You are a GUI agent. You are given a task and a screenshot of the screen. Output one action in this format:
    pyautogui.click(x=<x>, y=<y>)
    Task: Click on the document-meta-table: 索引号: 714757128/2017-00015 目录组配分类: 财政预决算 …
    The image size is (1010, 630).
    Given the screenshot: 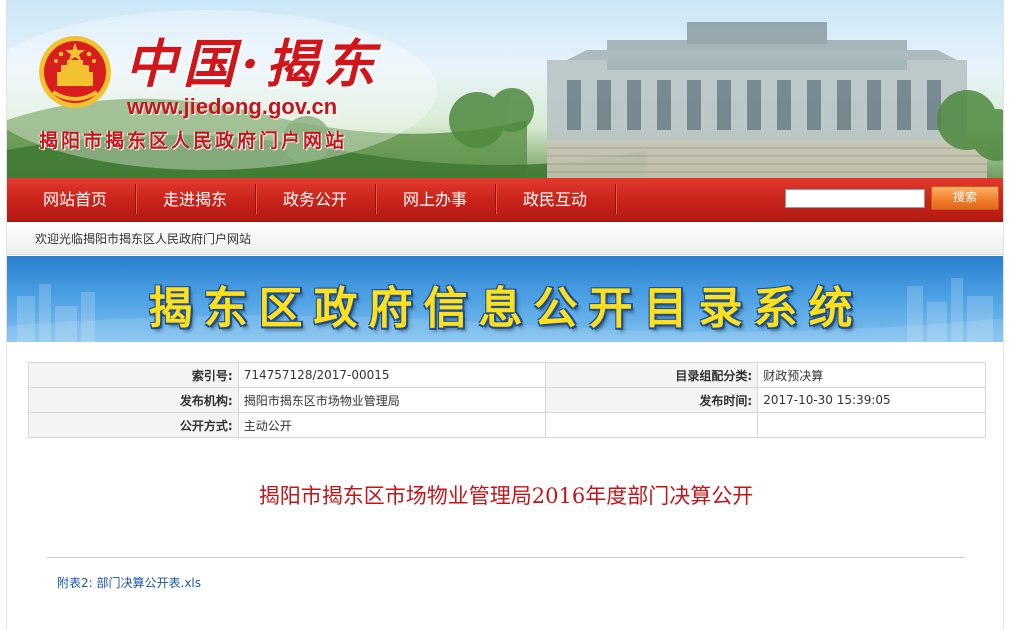 What is the action you would take?
    pyautogui.click(x=507, y=400)
    